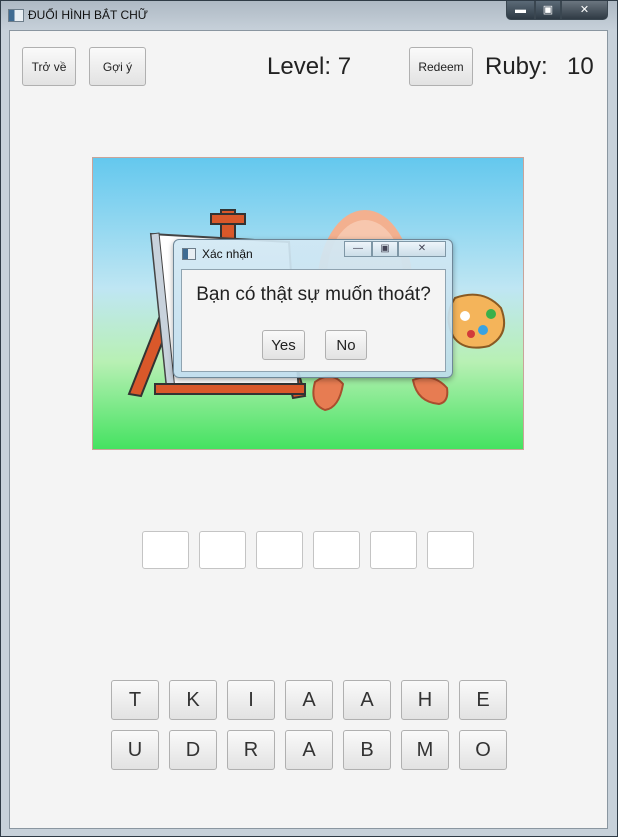  I want to click on palette-paint-white, so click(465, 316).